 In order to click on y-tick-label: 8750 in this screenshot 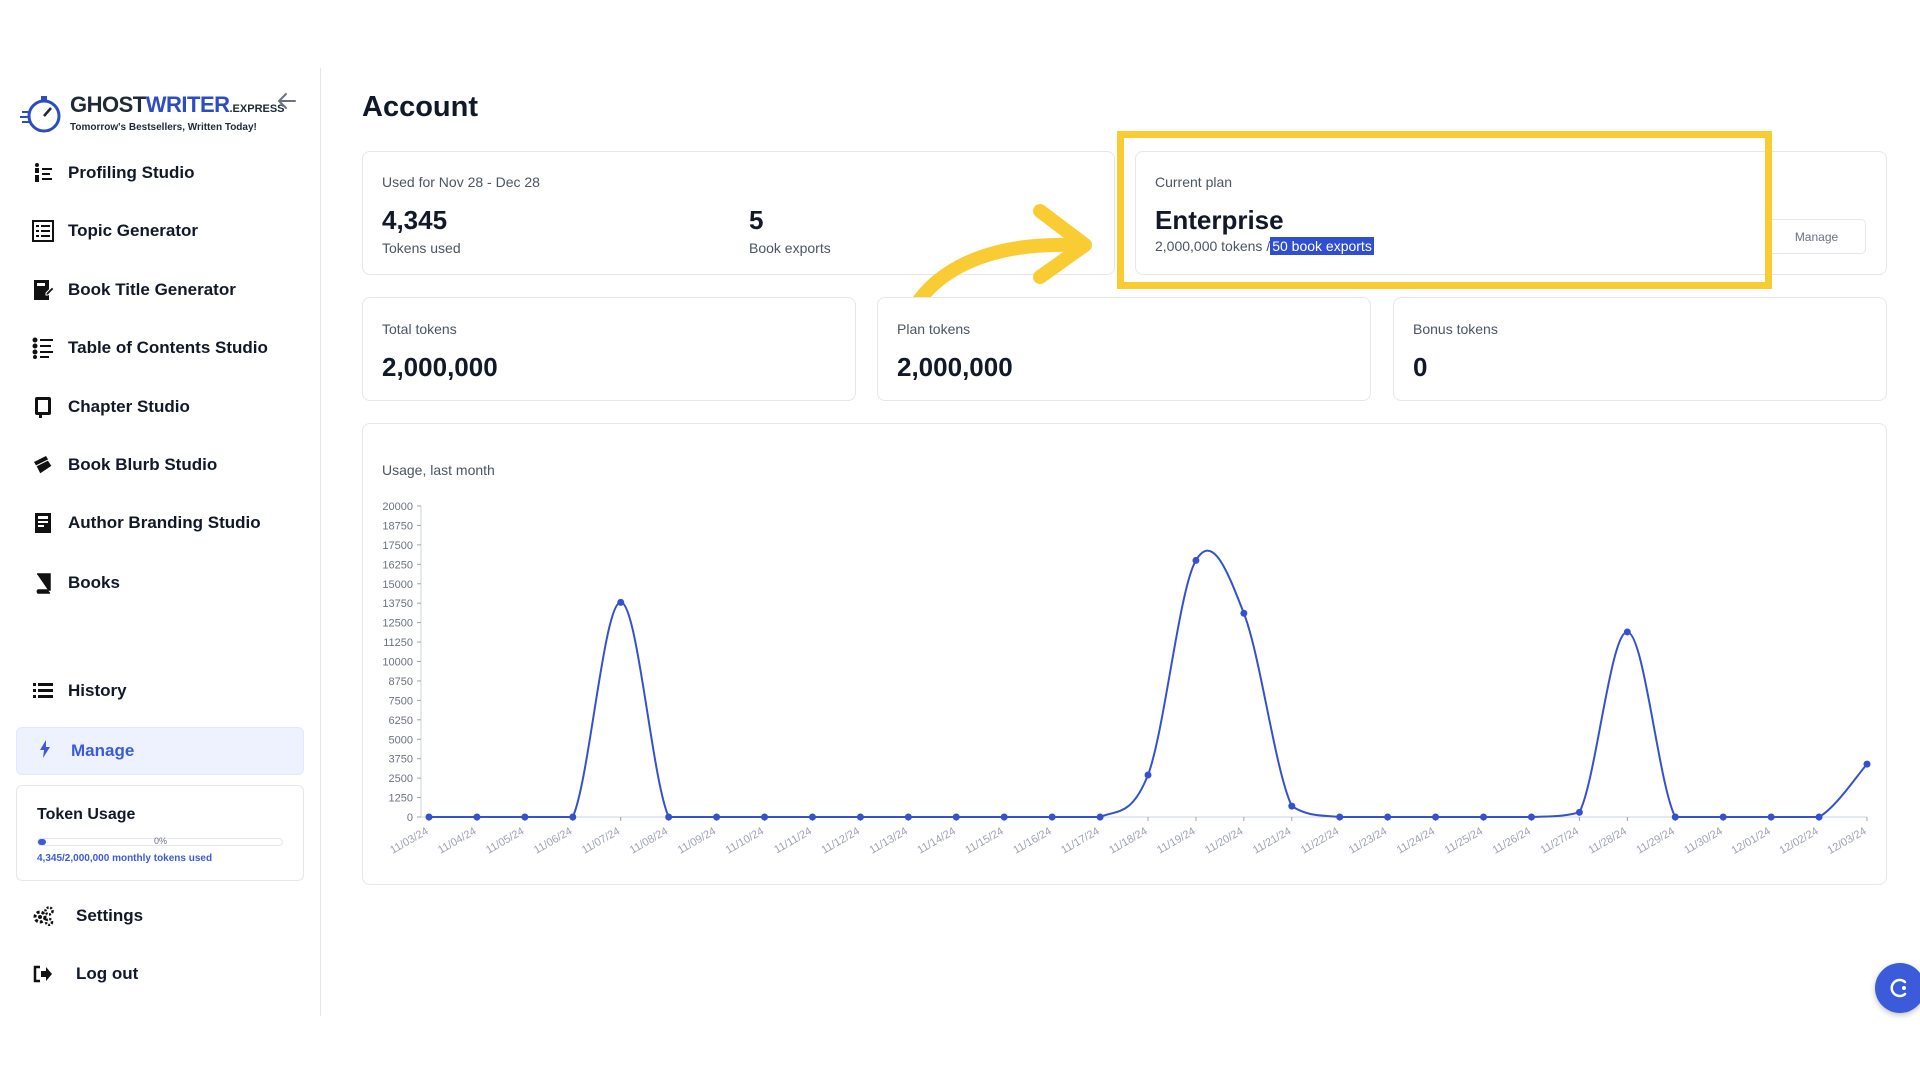, I will do `click(401, 682)`.